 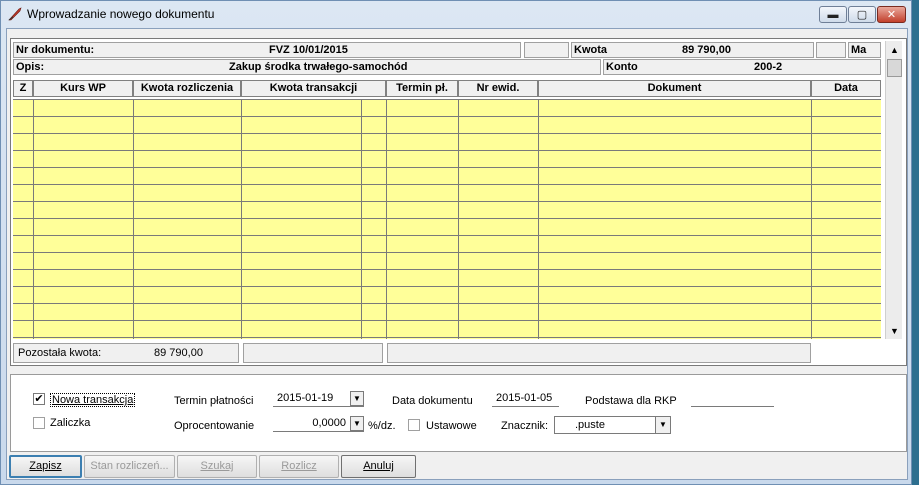 I want to click on maximize-icon: ▢, so click(x=862, y=15).